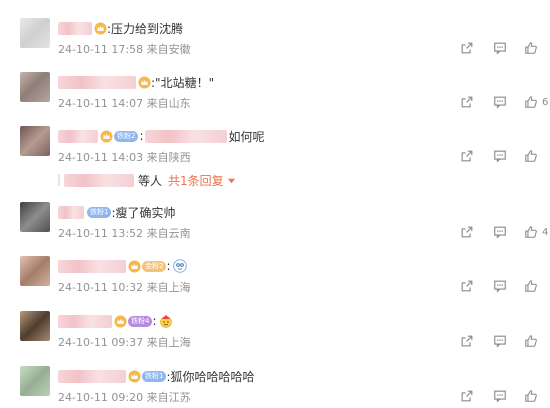  Describe the element at coordinates (99, 180) in the screenshot. I see `reply-user` at that location.